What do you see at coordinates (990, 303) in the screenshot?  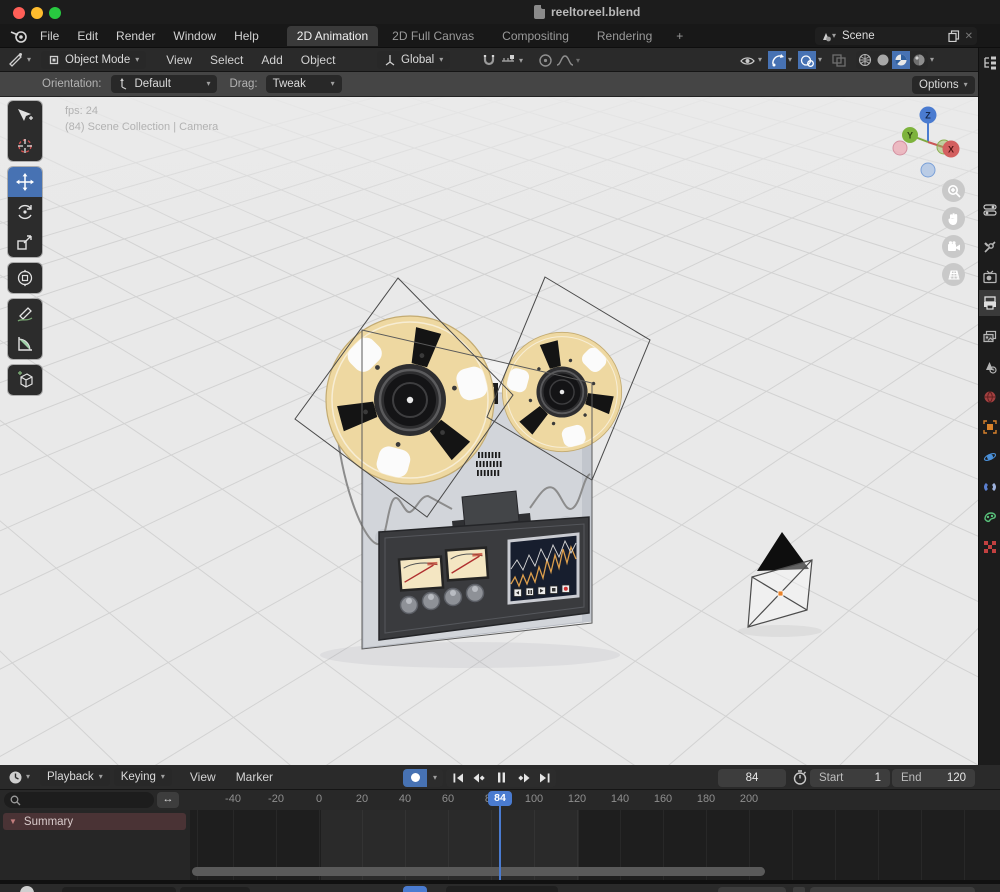 I see `output-properties-tab` at bounding box center [990, 303].